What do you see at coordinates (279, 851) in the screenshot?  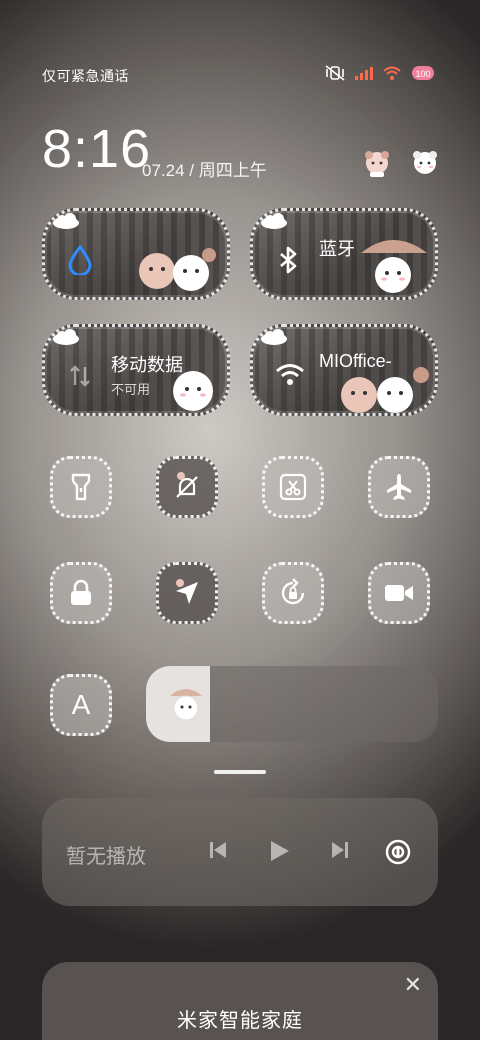 I see `play-icon` at bounding box center [279, 851].